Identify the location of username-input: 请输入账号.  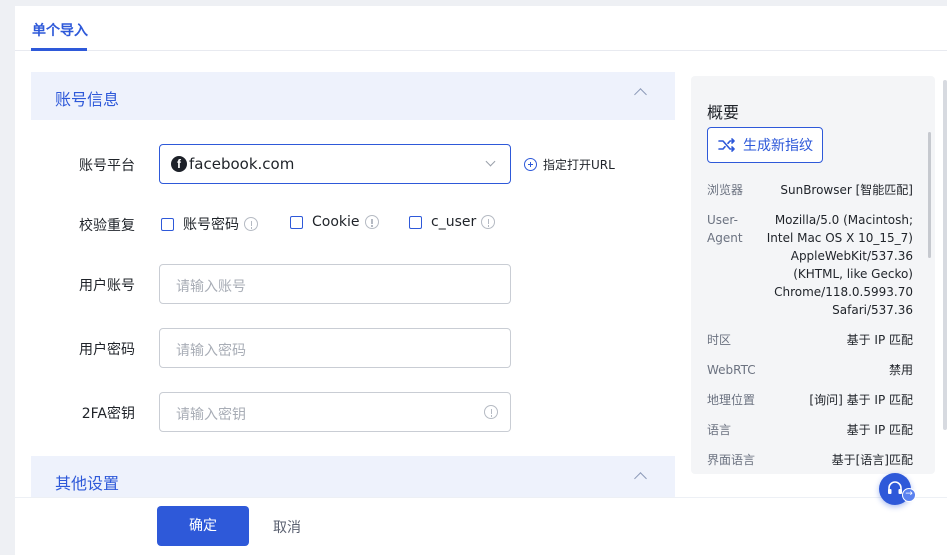
(335, 284).